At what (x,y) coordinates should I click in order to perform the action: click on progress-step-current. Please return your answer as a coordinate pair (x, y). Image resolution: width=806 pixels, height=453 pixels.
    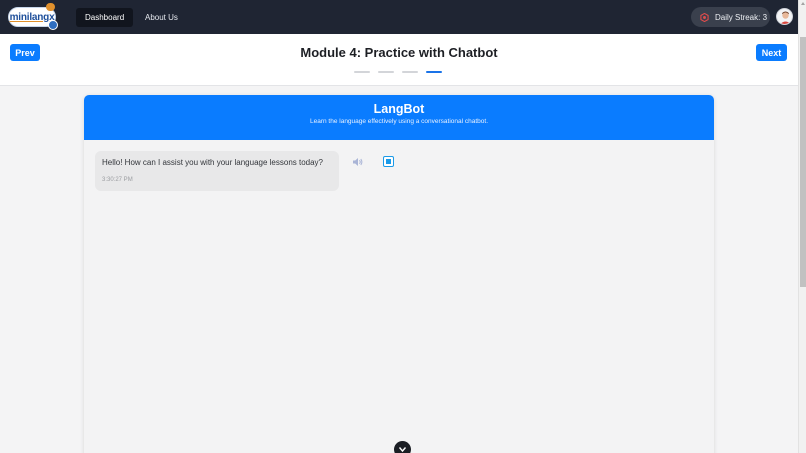
    Looking at the image, I should click on (434, 72).